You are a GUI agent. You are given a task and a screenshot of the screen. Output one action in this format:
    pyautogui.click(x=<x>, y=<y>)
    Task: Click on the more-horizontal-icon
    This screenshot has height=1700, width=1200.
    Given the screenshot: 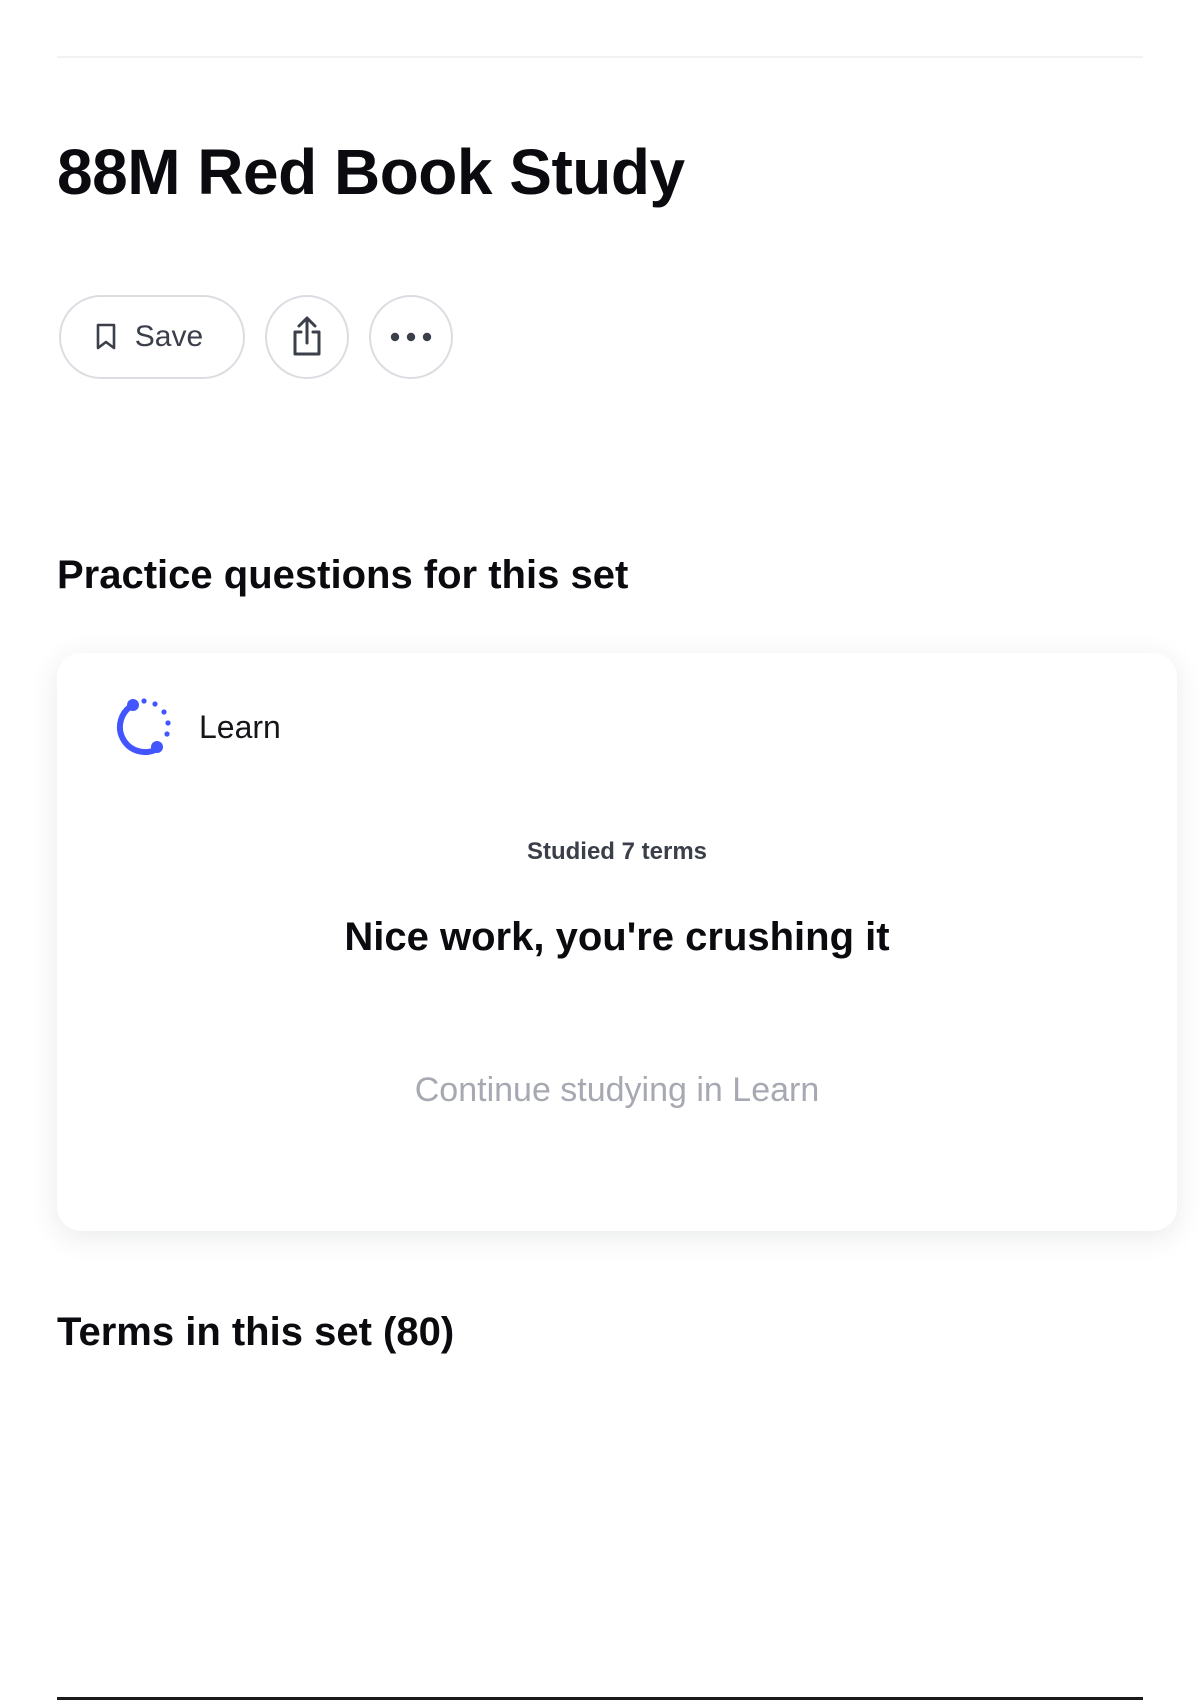 What is the action you would take?
    pyautogui.click(x=411, y=337)
    